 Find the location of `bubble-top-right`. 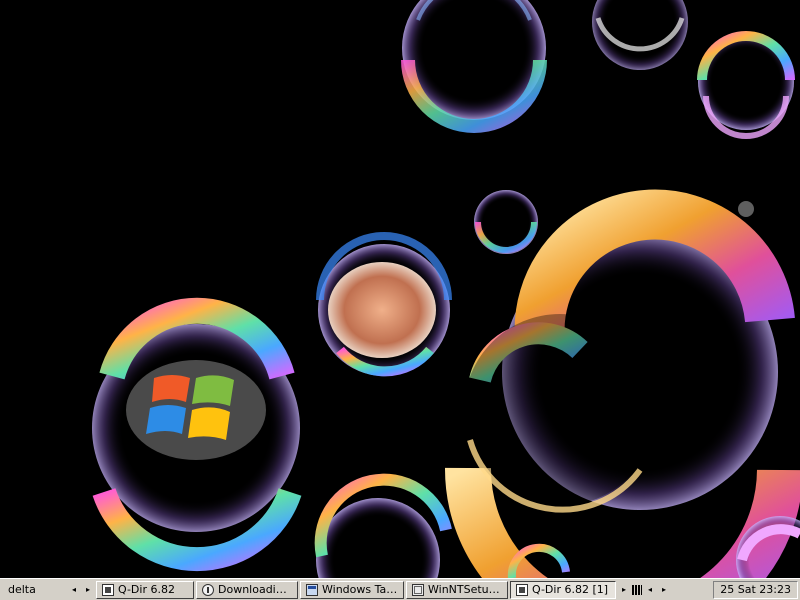

bubble-top-right is located at coordinates (693, 69).